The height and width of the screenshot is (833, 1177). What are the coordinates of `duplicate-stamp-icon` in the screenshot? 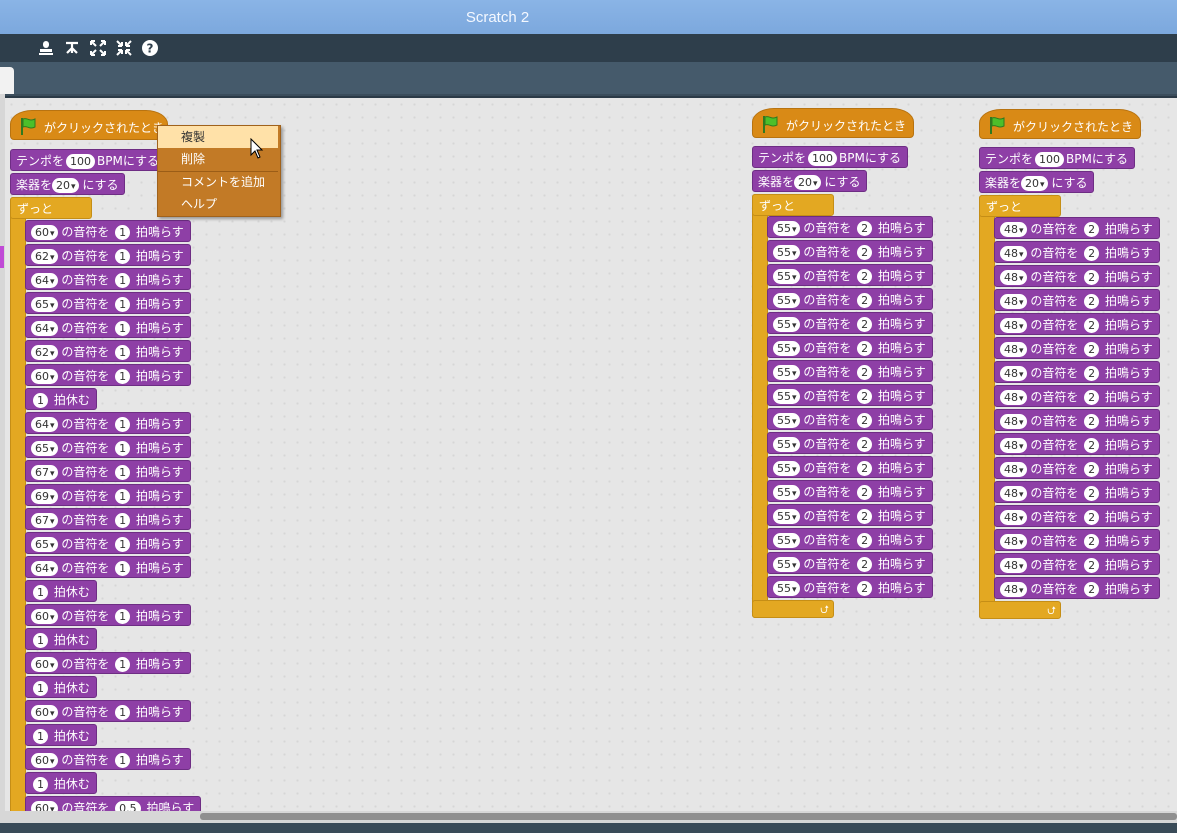 It's located at (46, 48).